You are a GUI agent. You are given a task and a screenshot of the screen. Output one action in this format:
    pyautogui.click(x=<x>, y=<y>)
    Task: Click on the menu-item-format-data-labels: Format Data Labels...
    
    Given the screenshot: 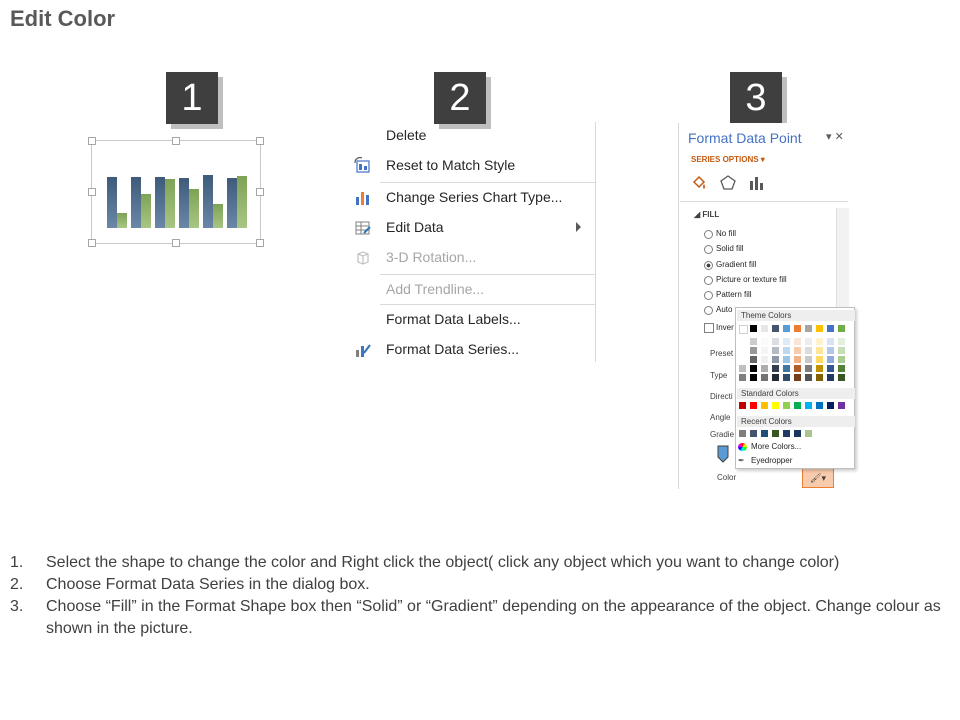 What is the action you would take?
    pyautogui.click(x=453, y=319)
    